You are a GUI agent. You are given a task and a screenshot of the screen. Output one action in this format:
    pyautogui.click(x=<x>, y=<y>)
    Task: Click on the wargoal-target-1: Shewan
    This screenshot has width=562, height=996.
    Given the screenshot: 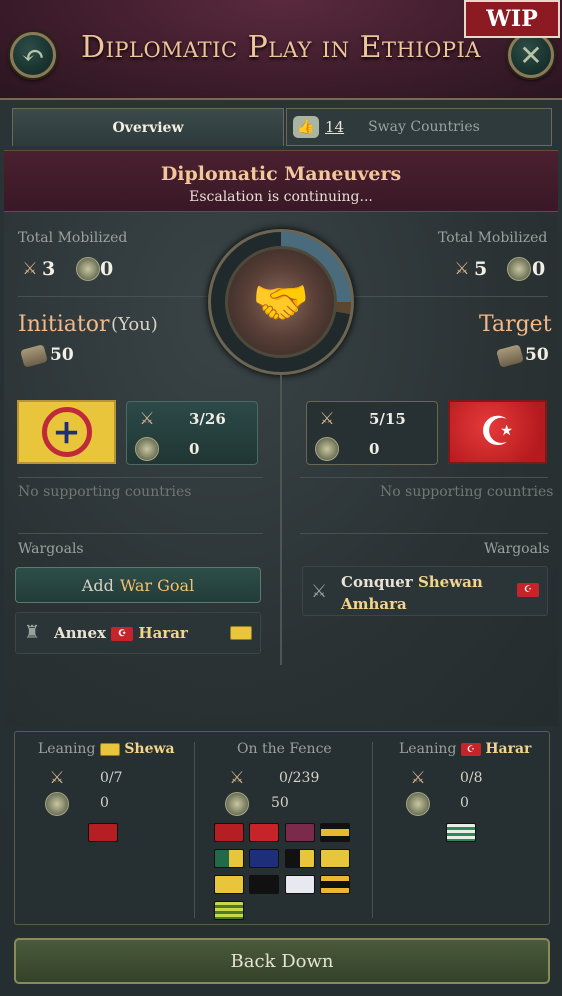 What is the action you would take?
    pyautogui.click(x=450, y=582)
    